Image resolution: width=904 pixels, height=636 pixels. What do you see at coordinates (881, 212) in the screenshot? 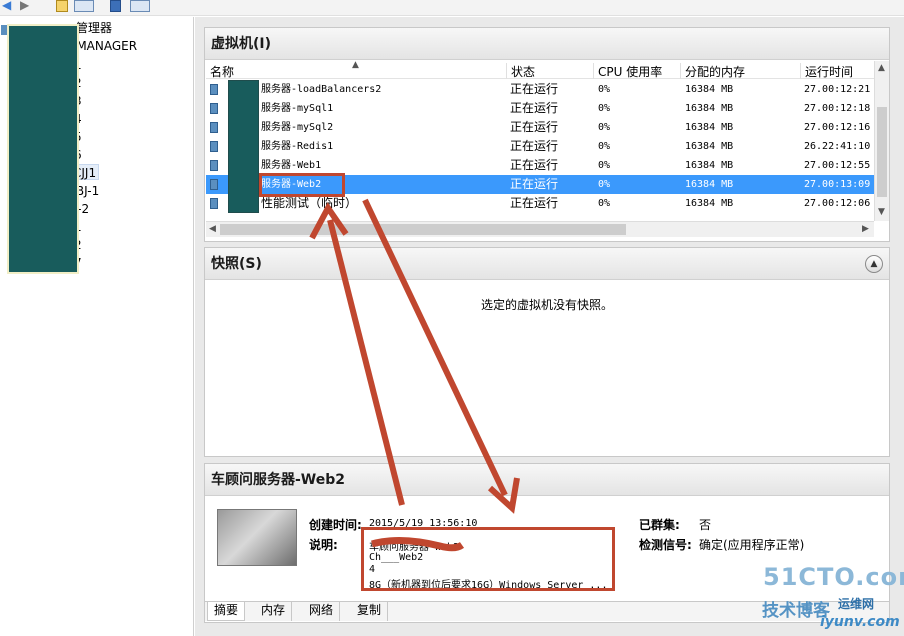
I see `scroll-down-icon: ▼` at bounding box center [881, 212].